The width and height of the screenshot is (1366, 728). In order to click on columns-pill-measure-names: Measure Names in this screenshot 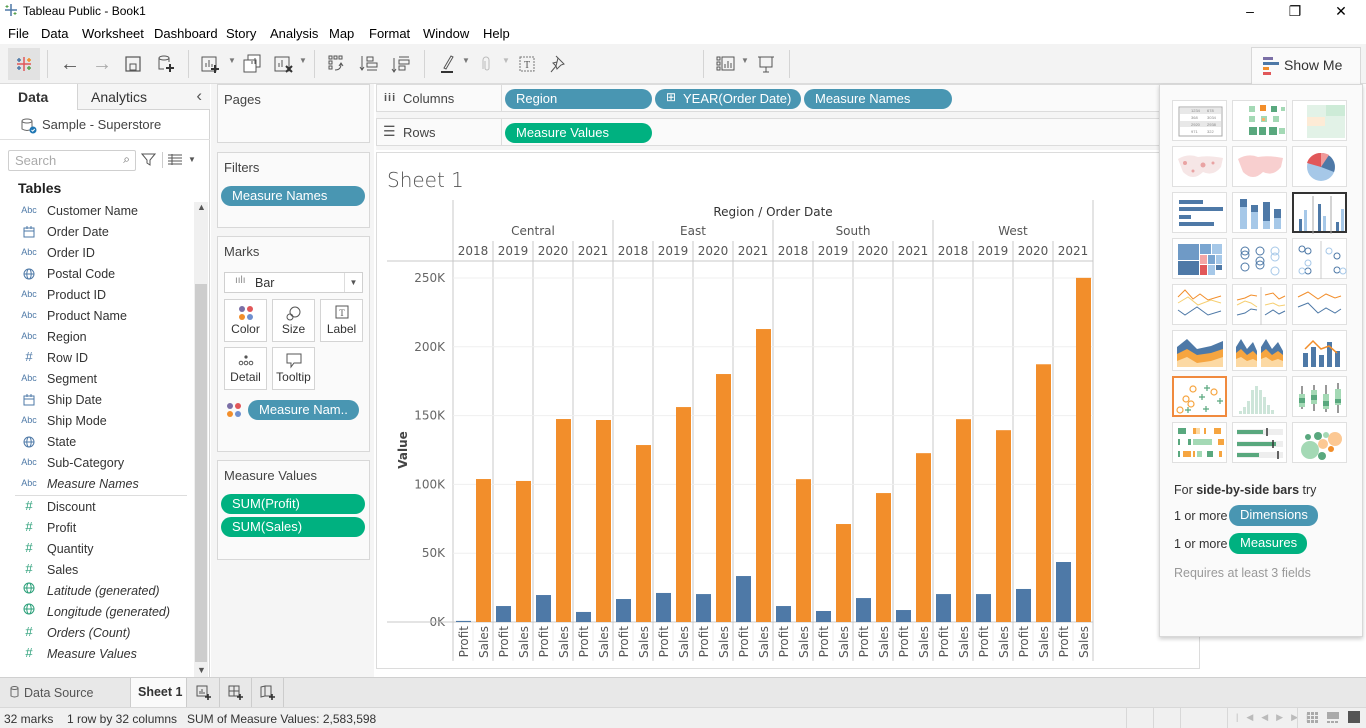, I will do `click(878, 99)`.